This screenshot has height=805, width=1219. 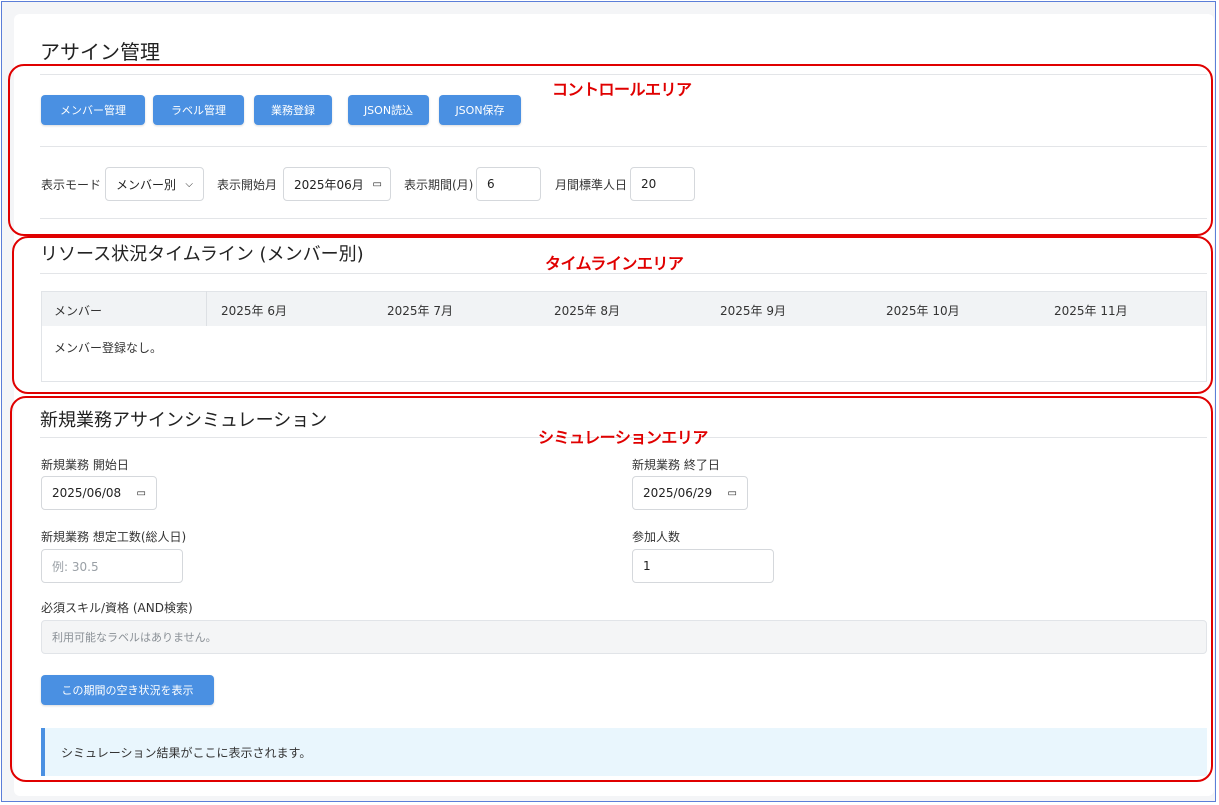 What do you see at coordinates (624, 354) in the screenshot?
I see `timeline-body` at bounding box center [624, 354].